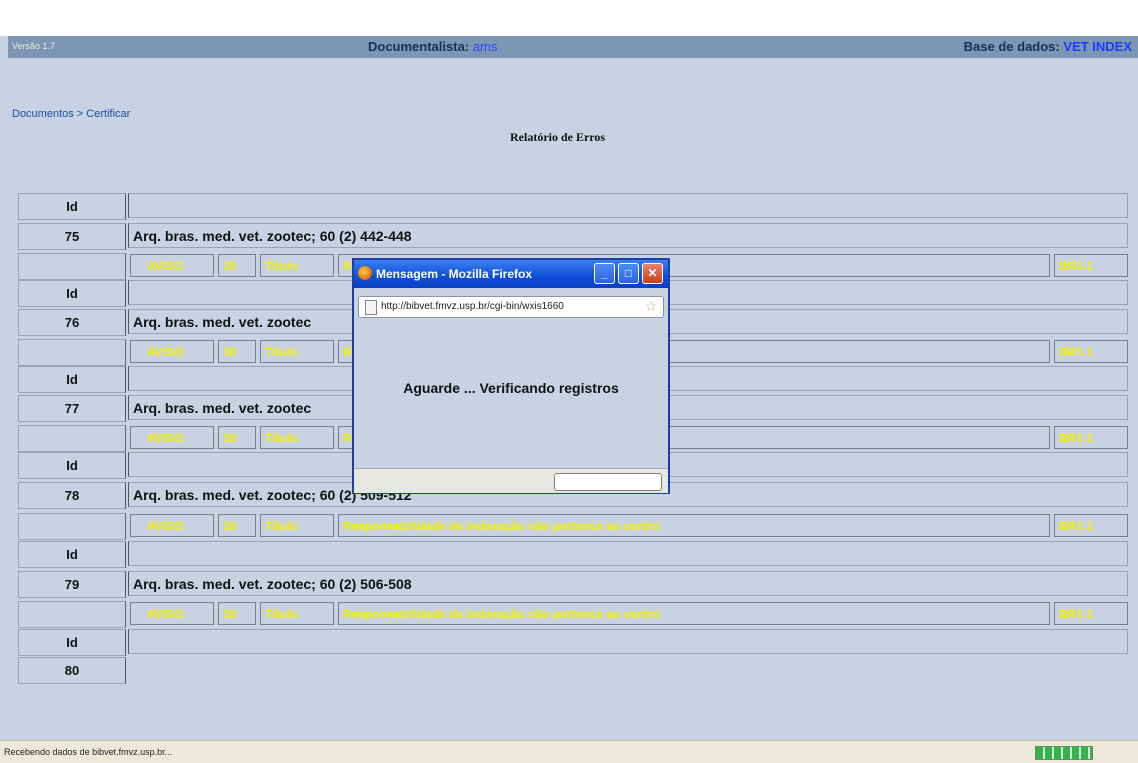 This screenshot has height=763, width=1138. I want to click on record-id: 78, so click(72, 495).